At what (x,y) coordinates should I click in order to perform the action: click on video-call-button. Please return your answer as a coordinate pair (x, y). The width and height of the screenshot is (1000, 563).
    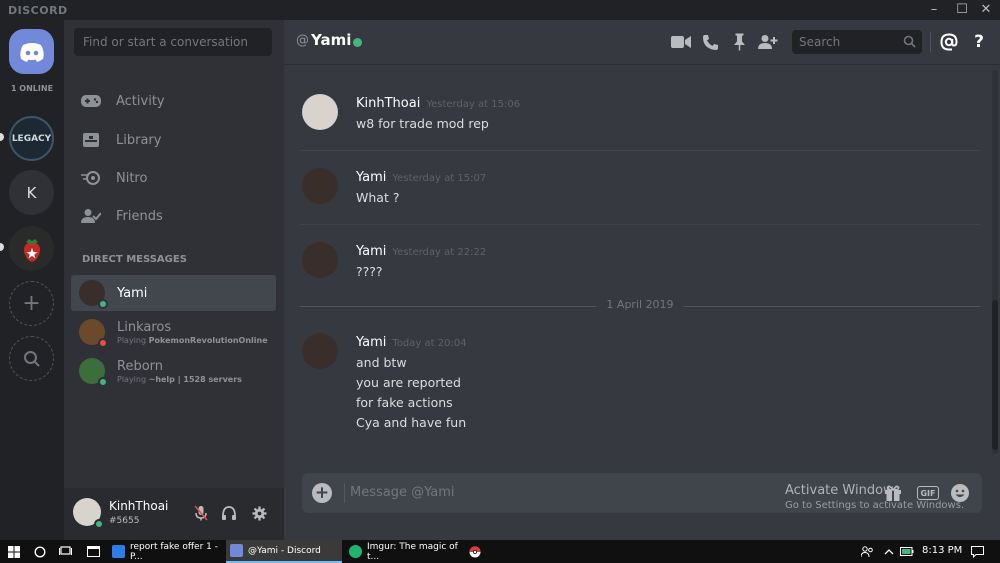
    Looking at the image, I should click on (681, 42).